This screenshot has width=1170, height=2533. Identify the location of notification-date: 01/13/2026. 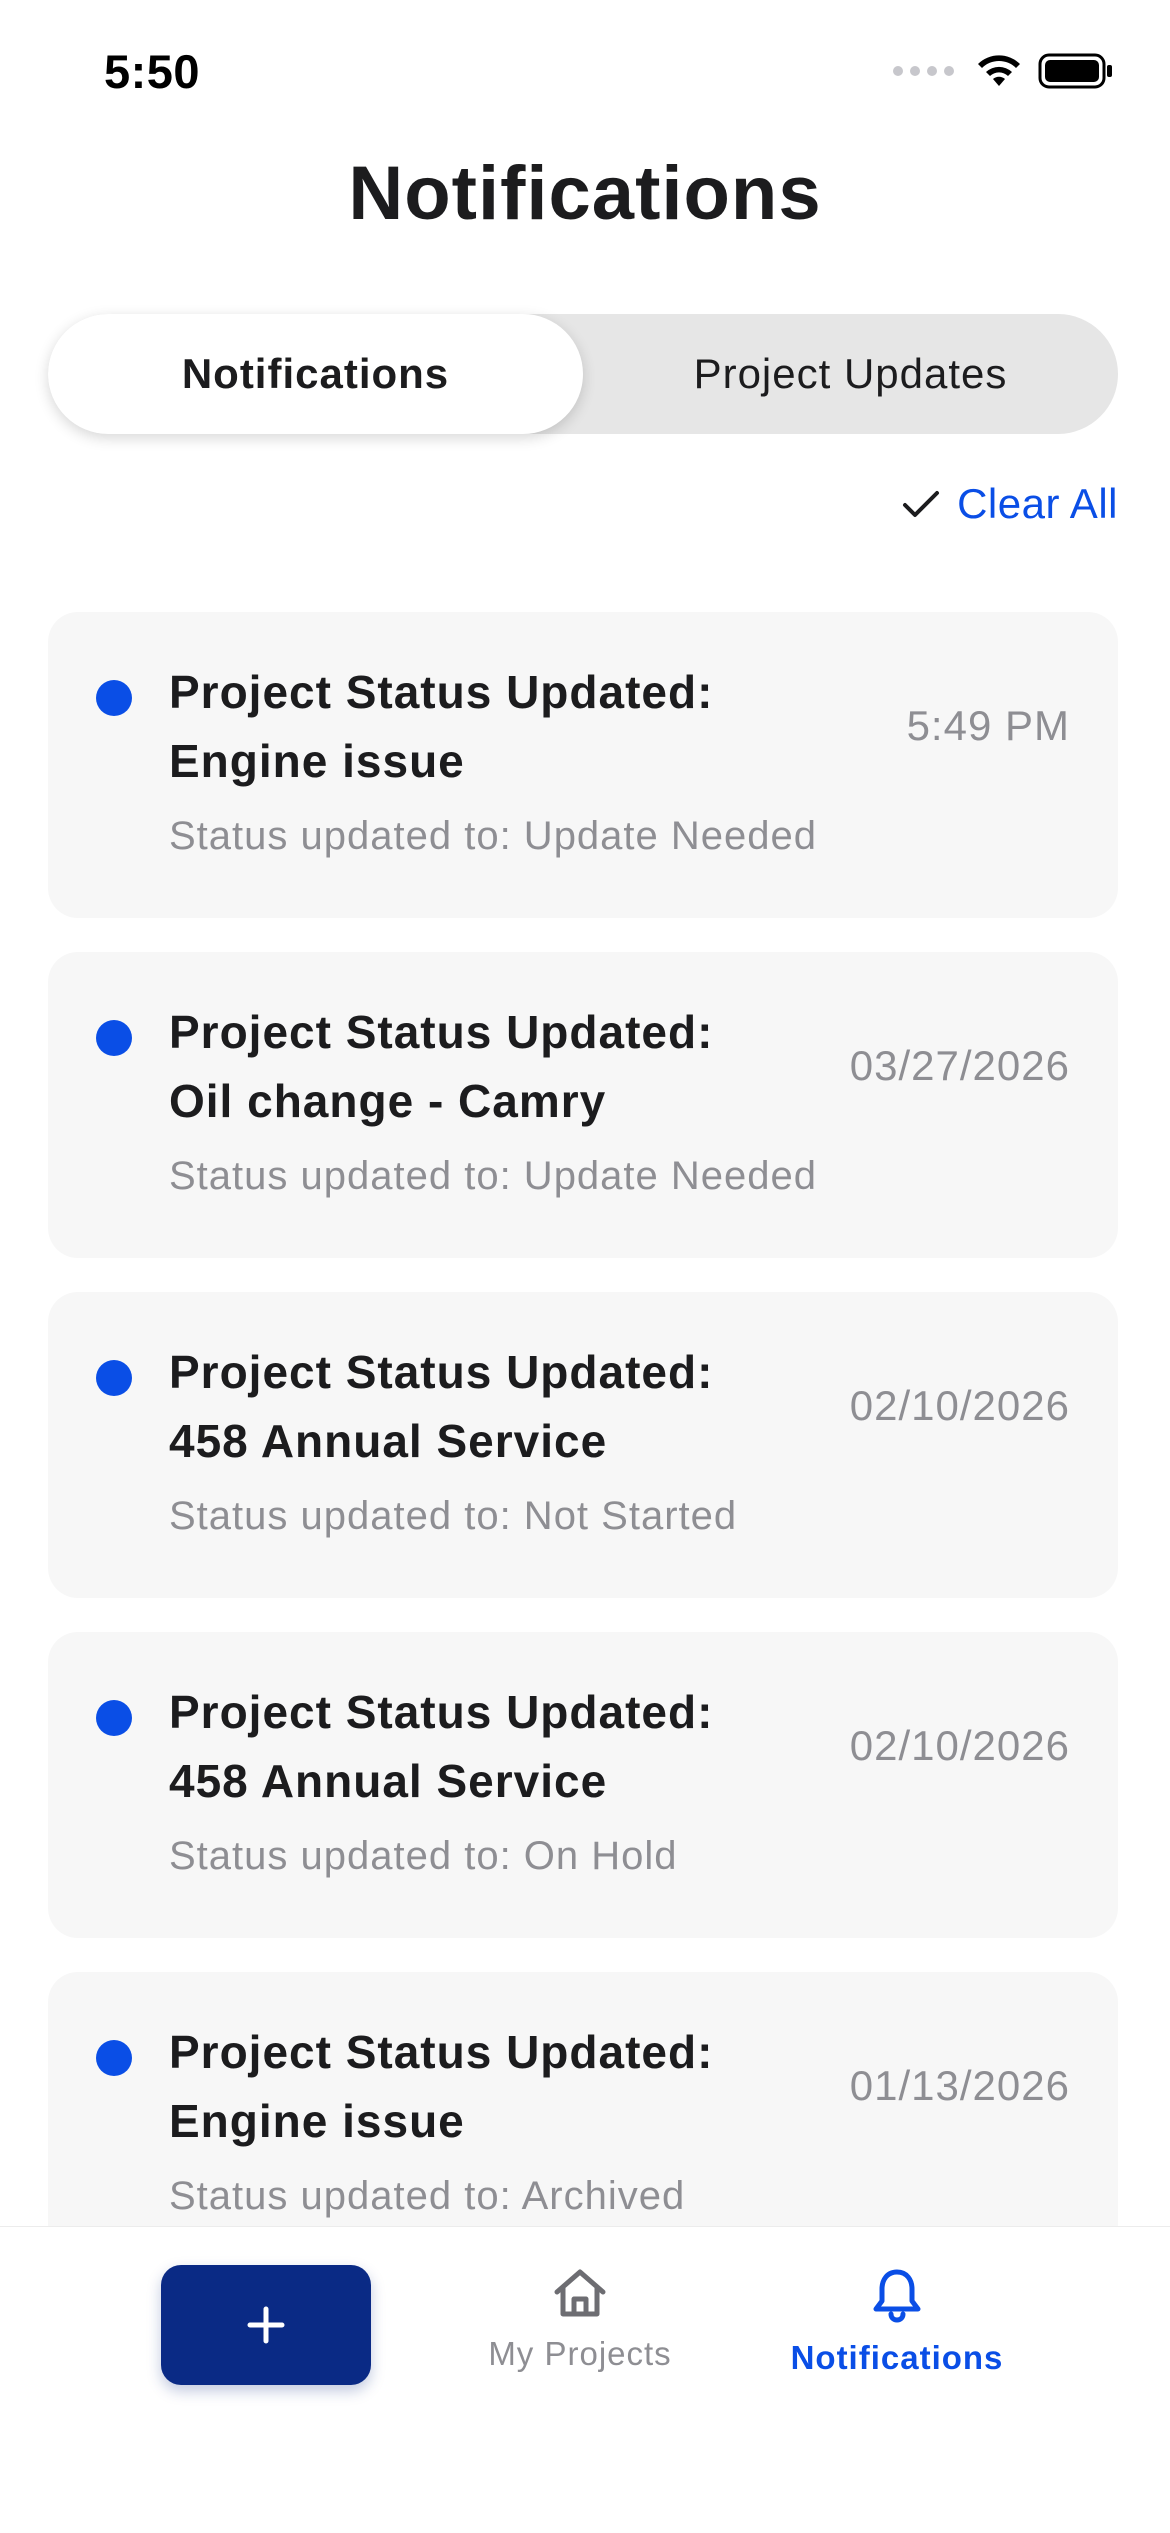
(959, 2085).